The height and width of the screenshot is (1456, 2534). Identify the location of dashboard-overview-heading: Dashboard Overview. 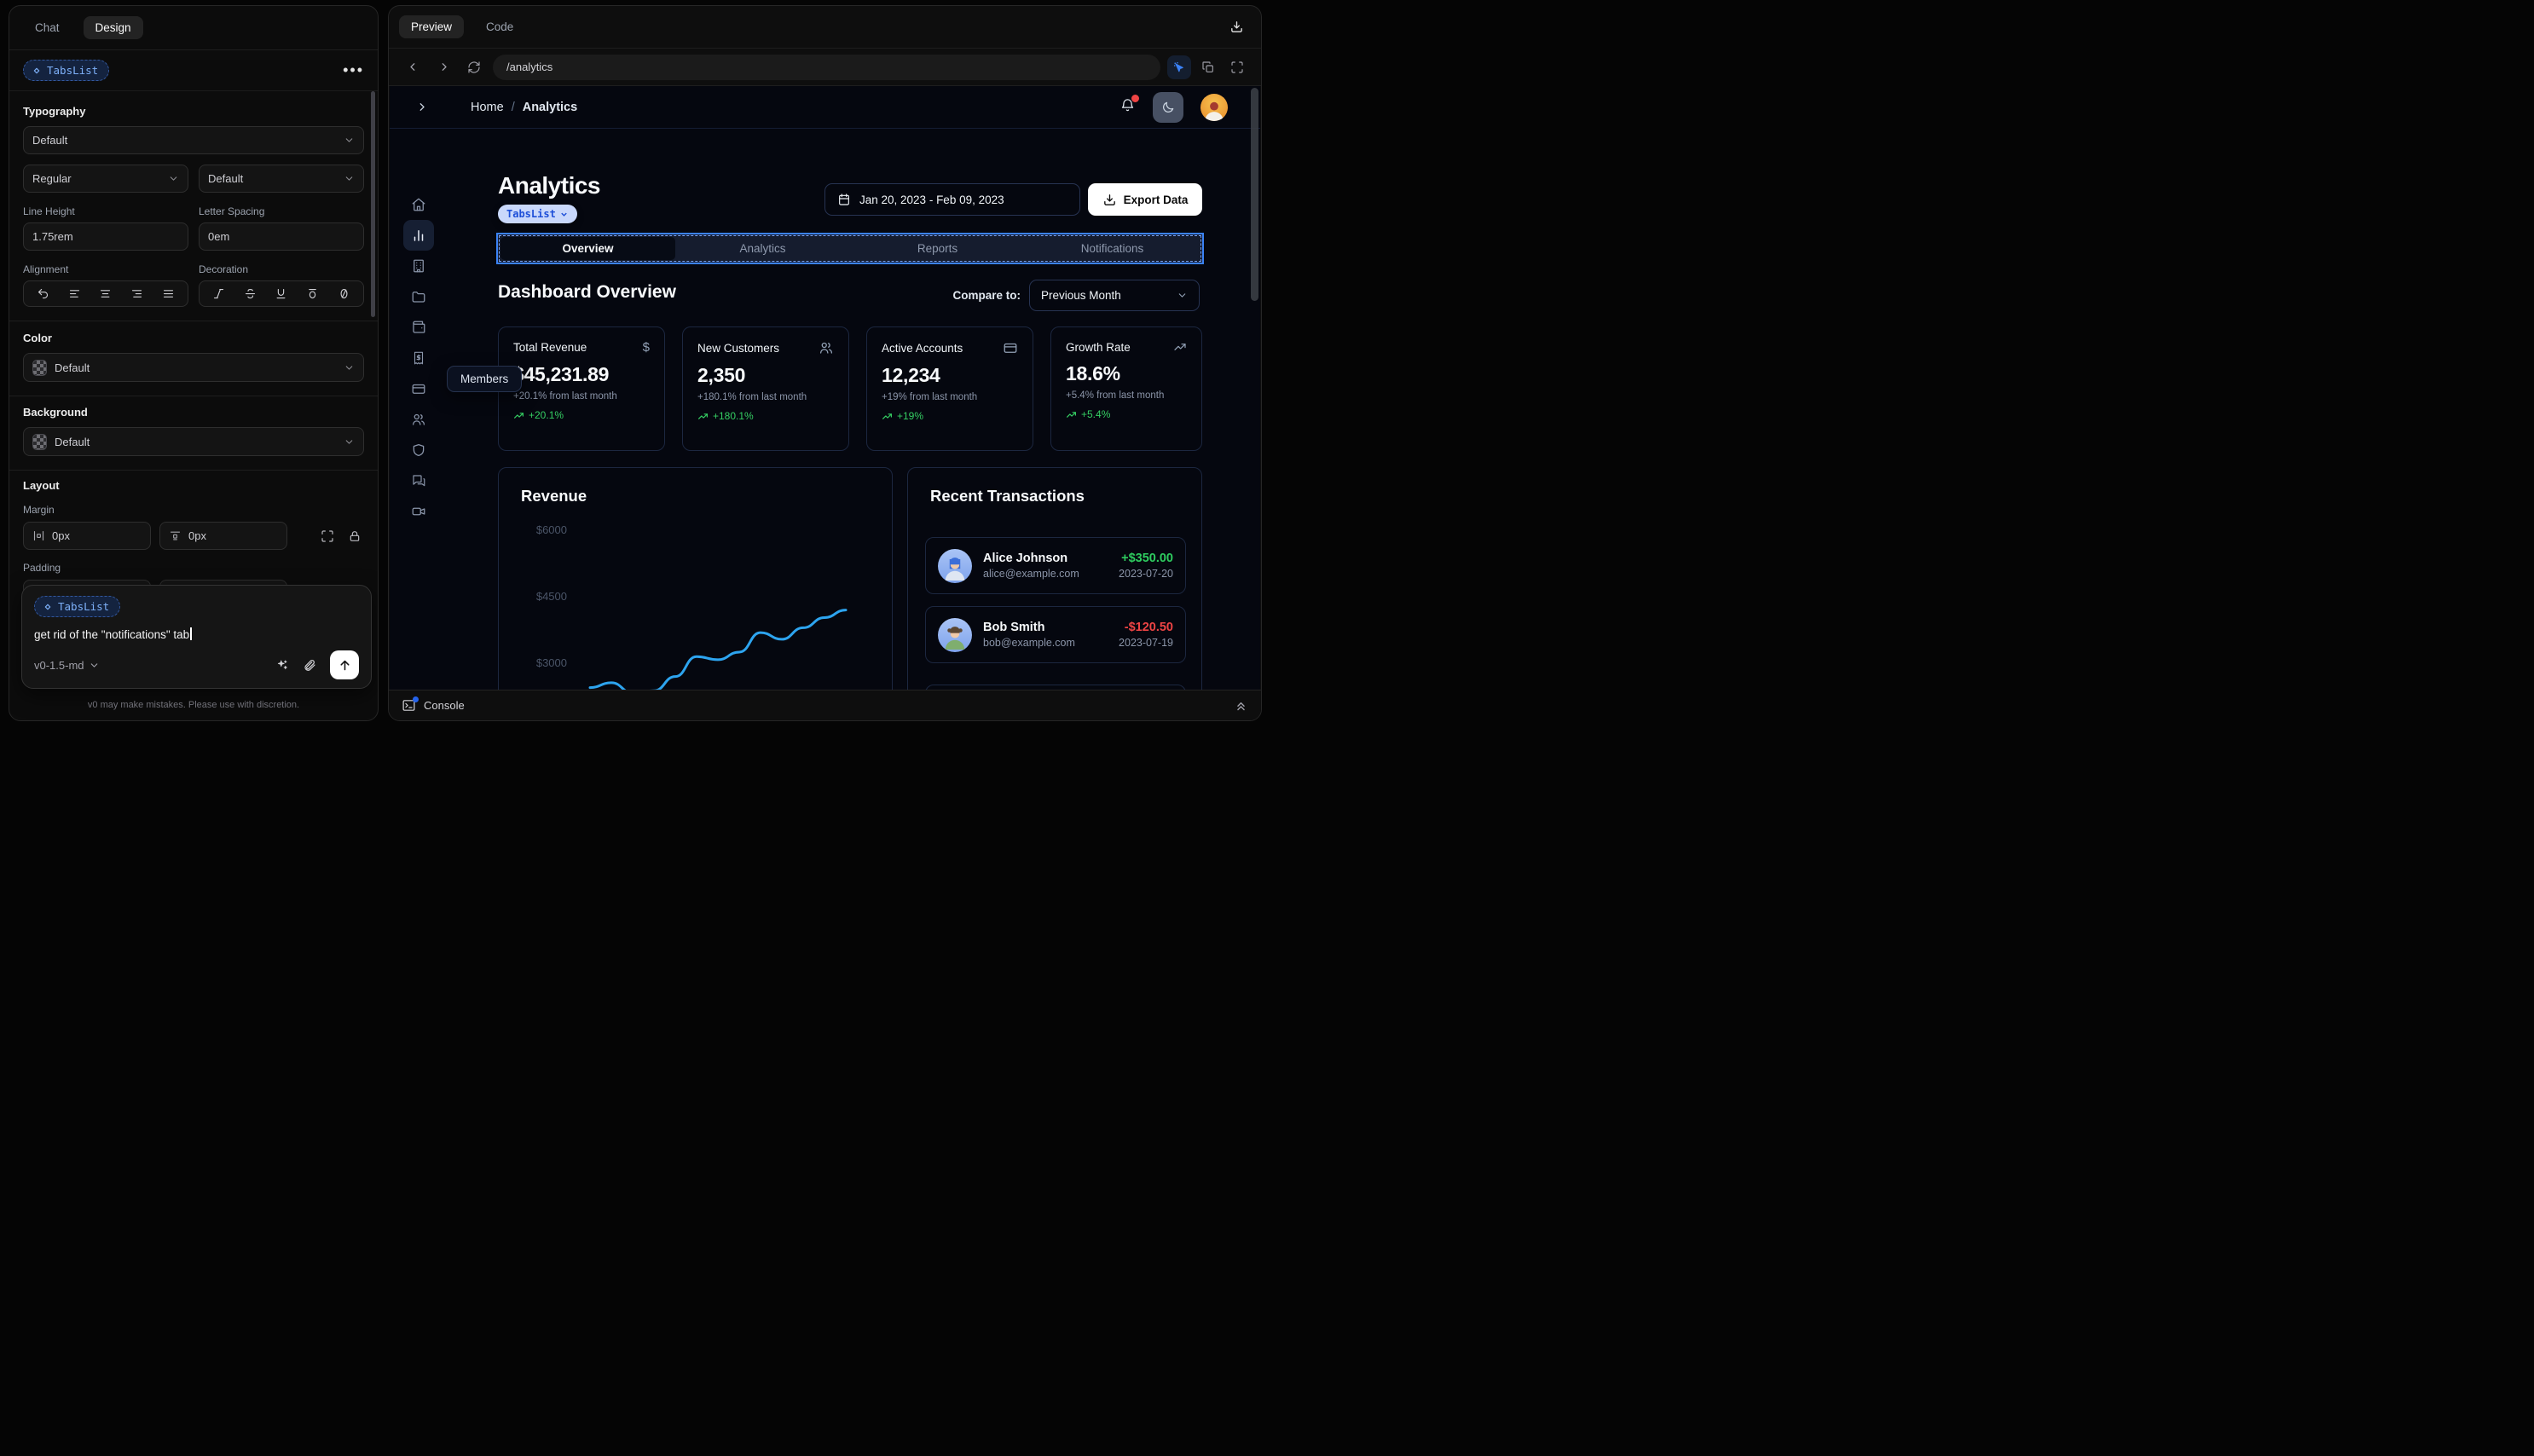
(587, 292).